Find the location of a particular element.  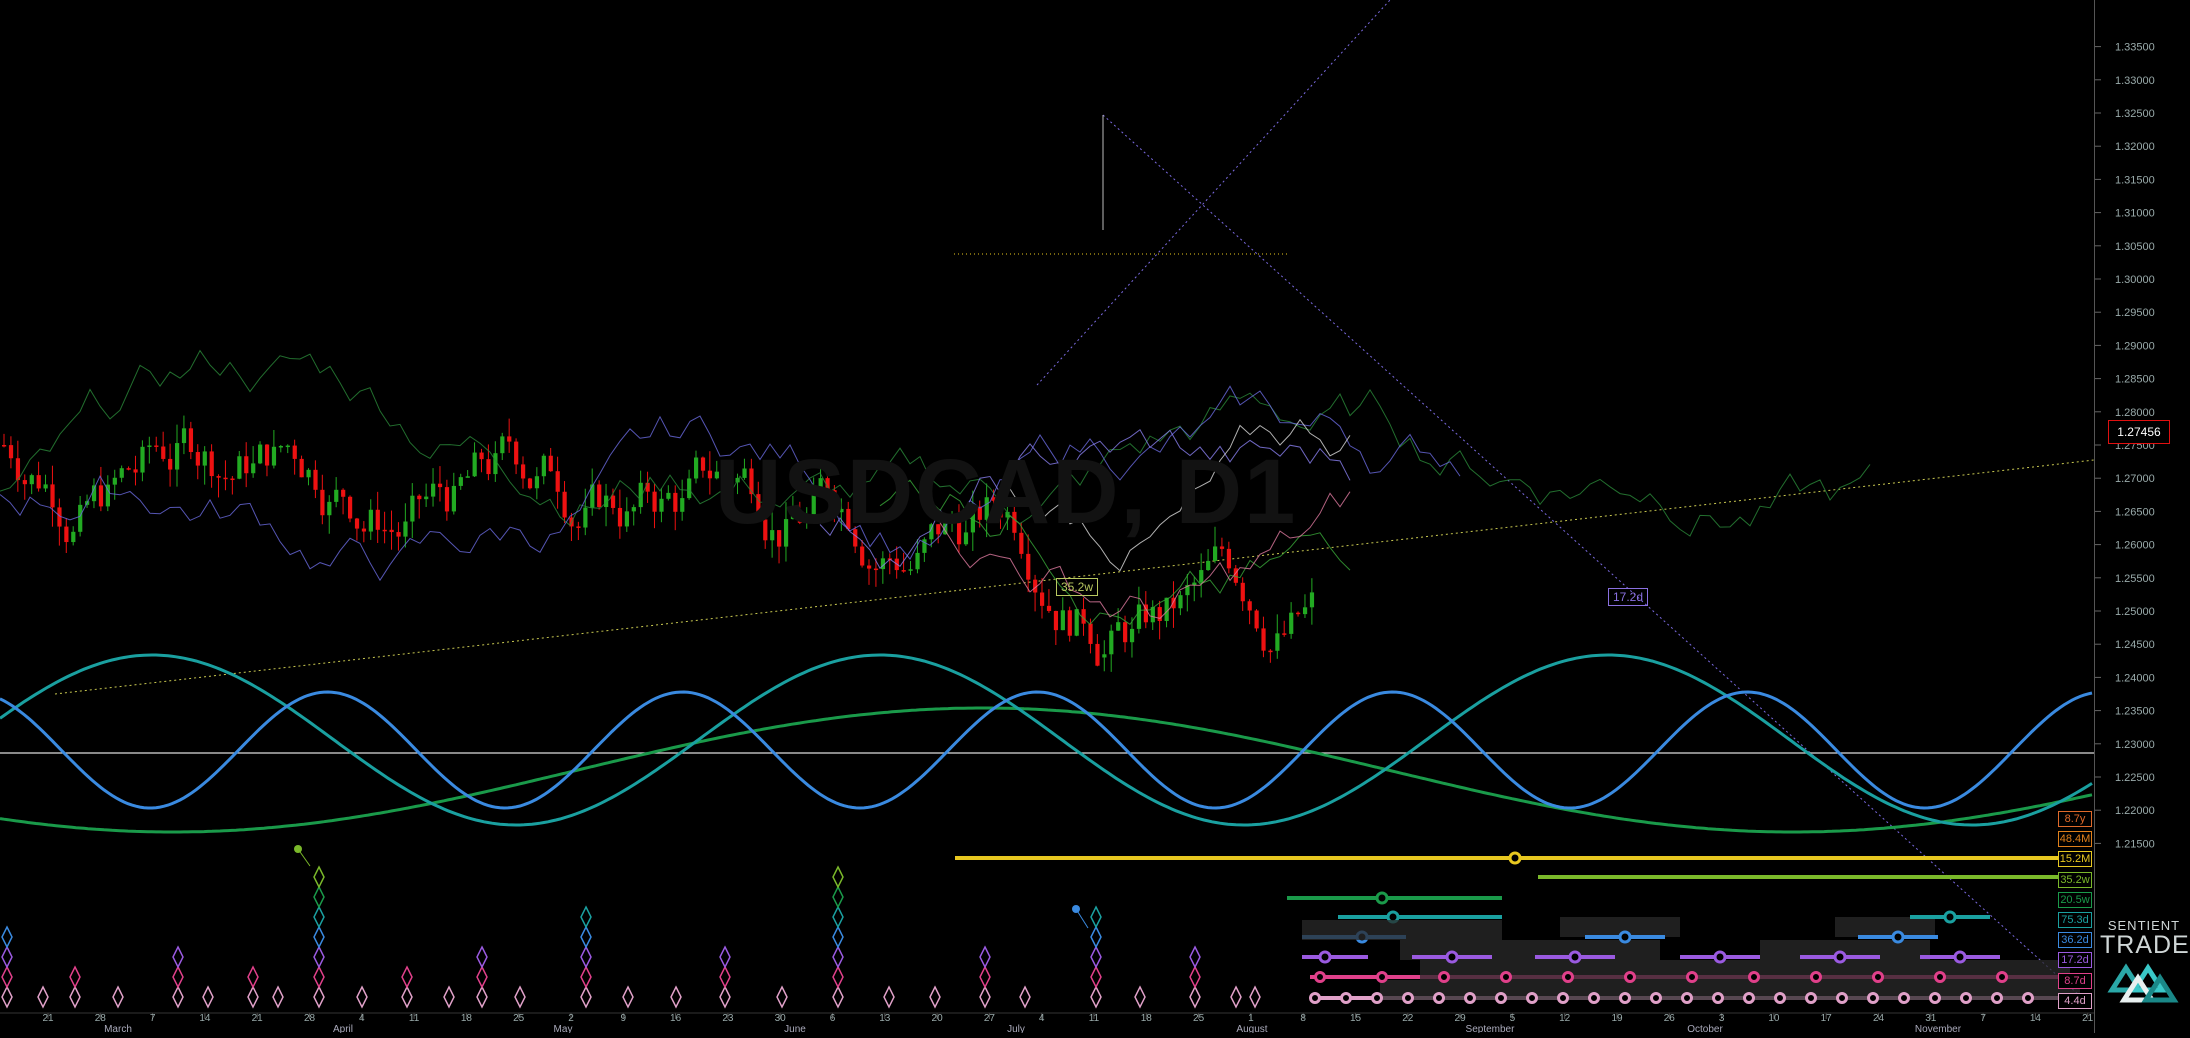

time-tick-label: 19 is located at coordinates (1617, 1018).